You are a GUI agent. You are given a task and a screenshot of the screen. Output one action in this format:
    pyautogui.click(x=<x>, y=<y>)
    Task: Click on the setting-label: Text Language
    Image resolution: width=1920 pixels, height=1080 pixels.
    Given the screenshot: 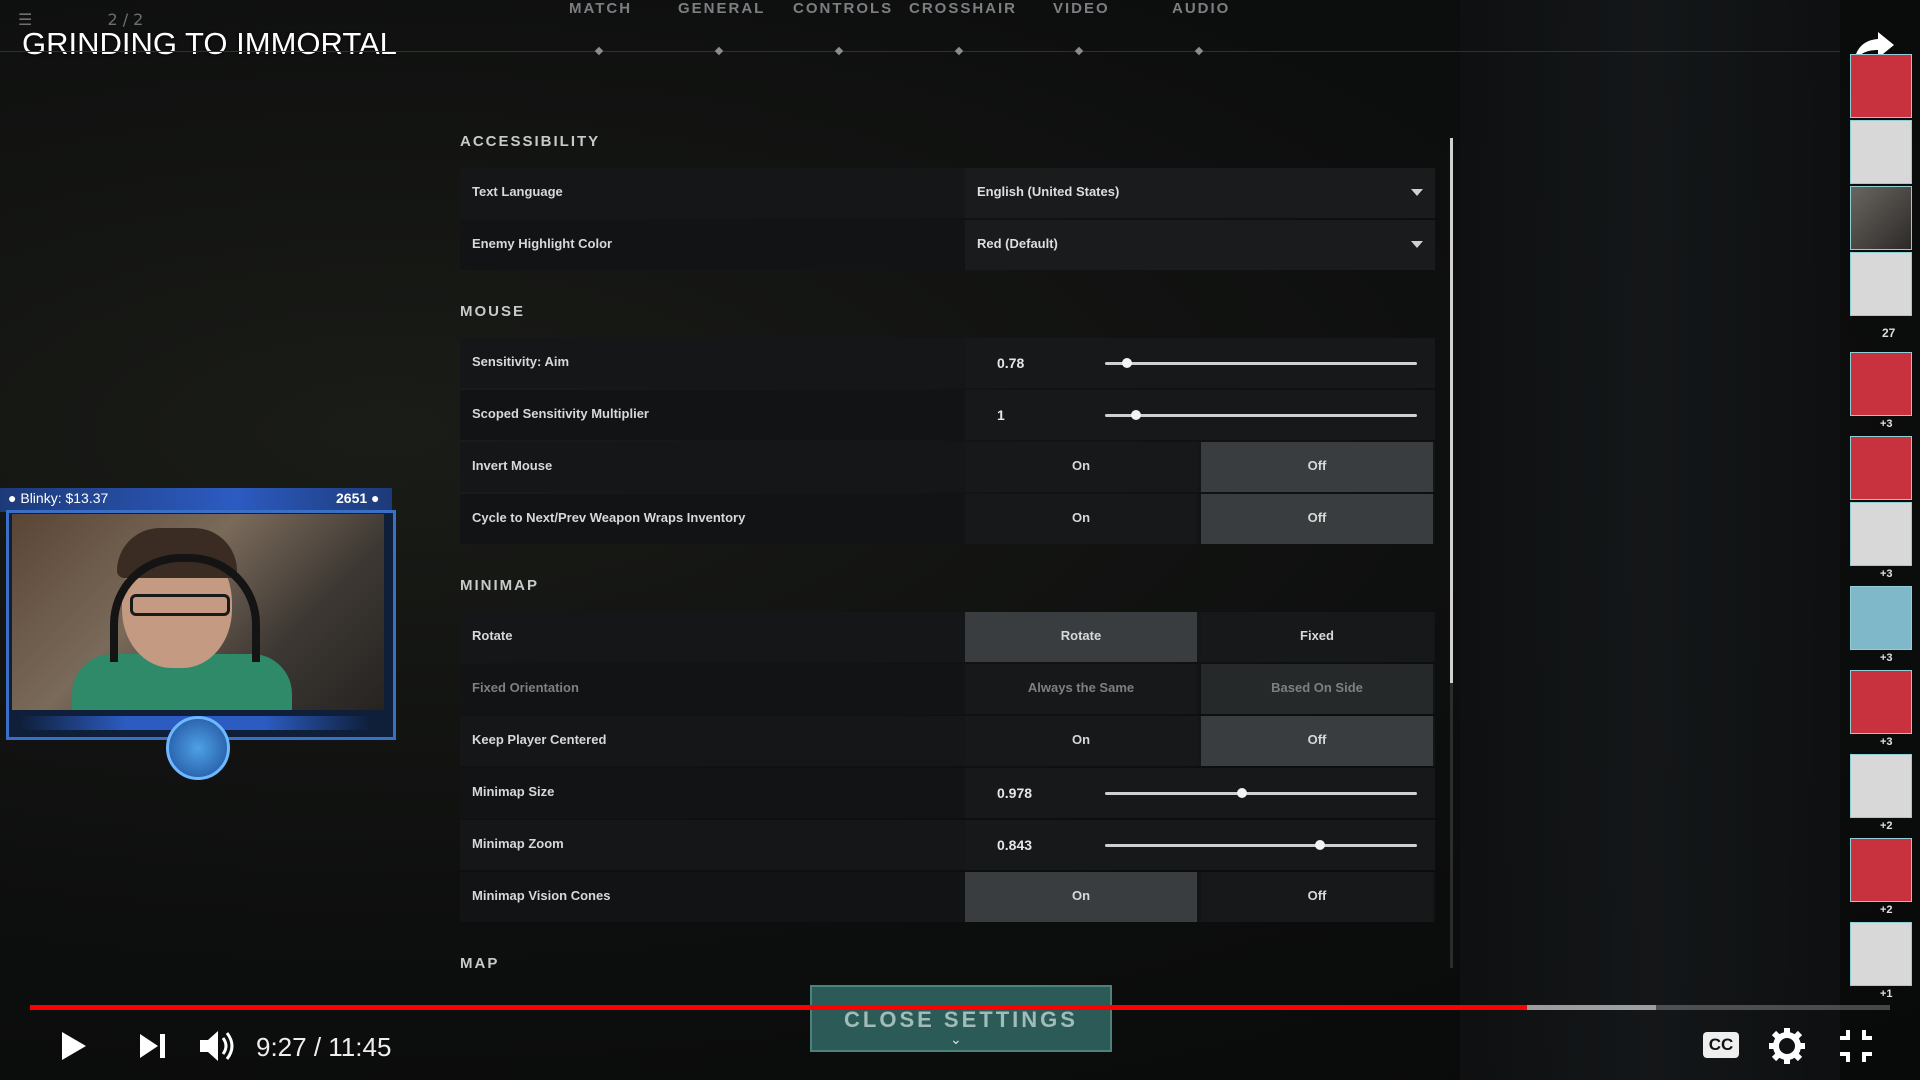 What is the action you would take?
    pyautogui.click(x=517, y=191)
    